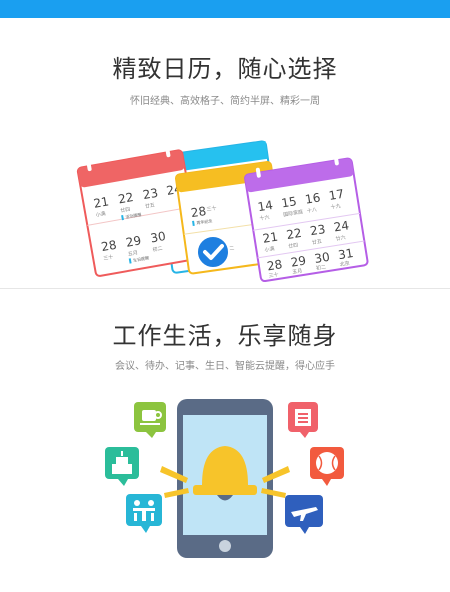 The image size is (450, 592). I want to click on purple-date: 30, so click(321, 258).